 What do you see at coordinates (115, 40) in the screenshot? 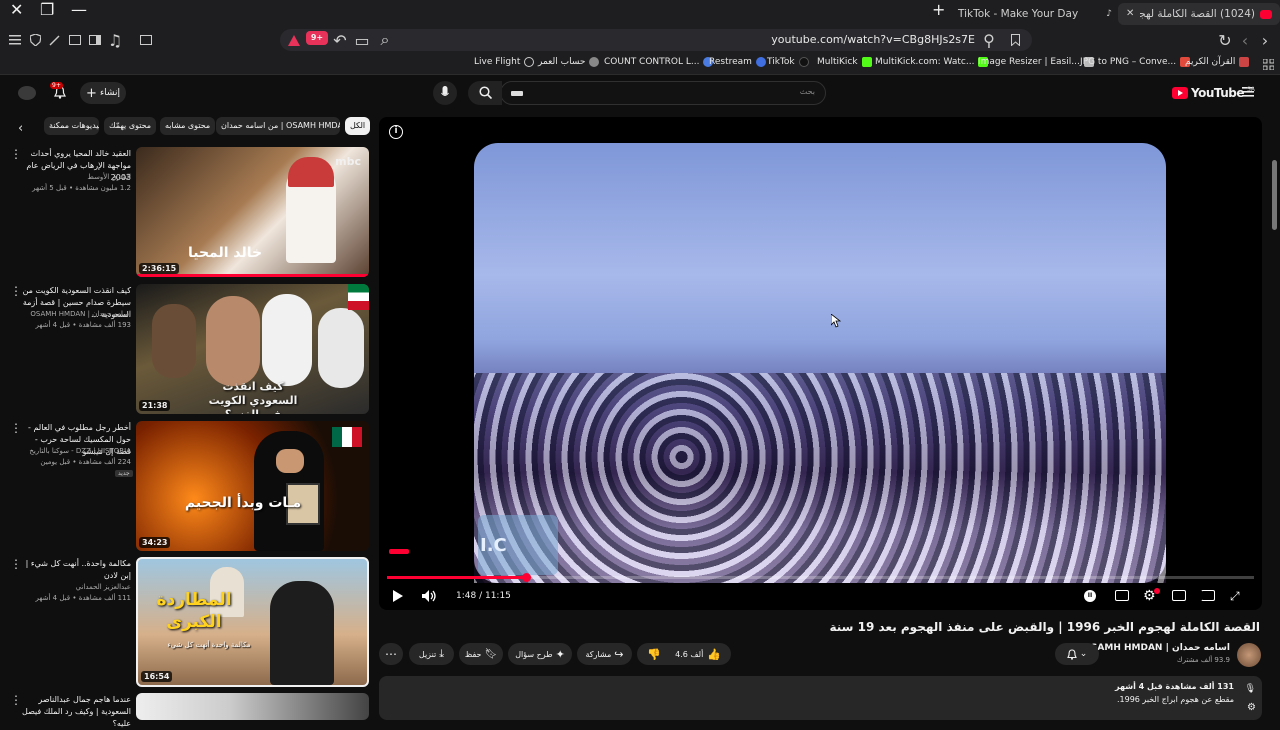
I see `music-icon: ♫` at bounding box center [115, 40].